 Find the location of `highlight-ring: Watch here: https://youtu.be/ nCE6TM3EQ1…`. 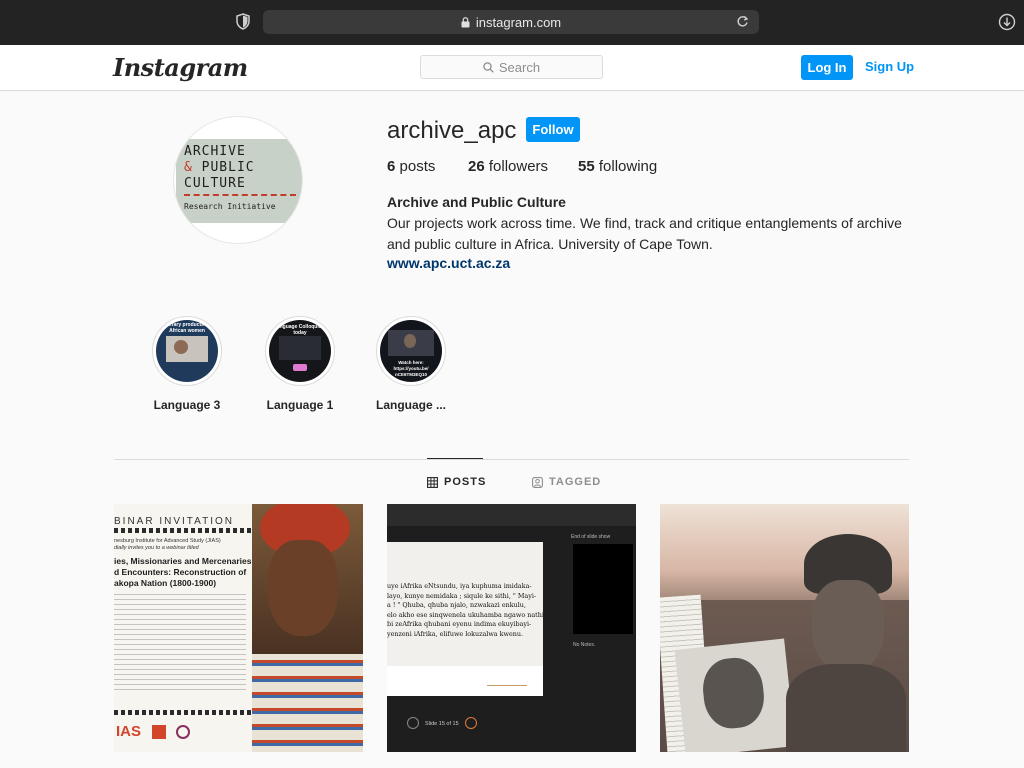

highlight-ring: Watch here: https://youtu.be/ nCE6TM3EQ1… is located at coordinates (411, 351).